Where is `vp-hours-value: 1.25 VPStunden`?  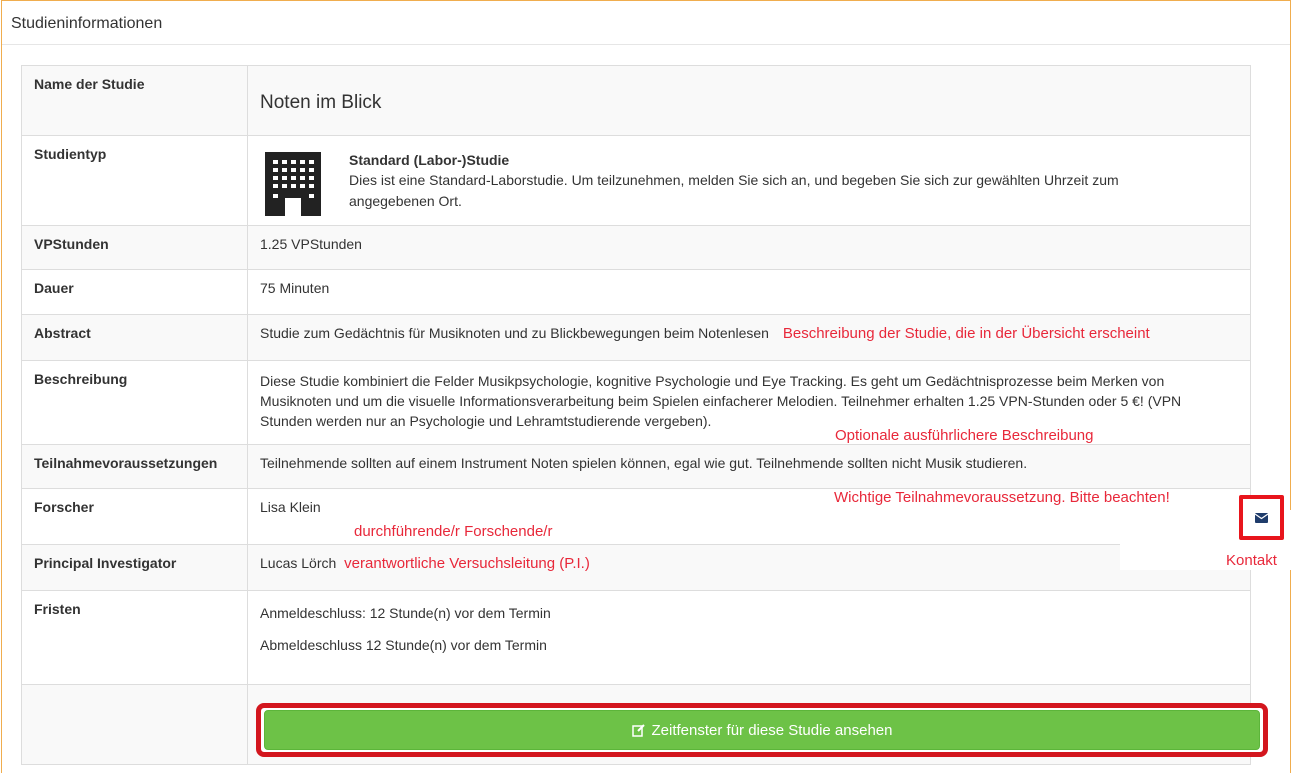 vp-hours-value: 1.25 VPStunden is located at coordinates (749, 247).